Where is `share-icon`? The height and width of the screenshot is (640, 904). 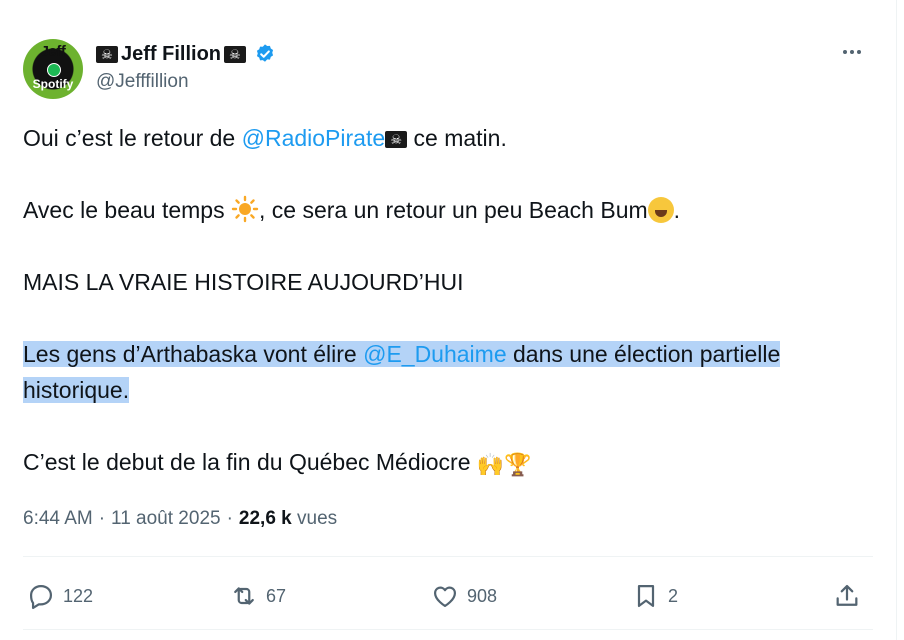 share-icon is located at coordinates (847, 595).